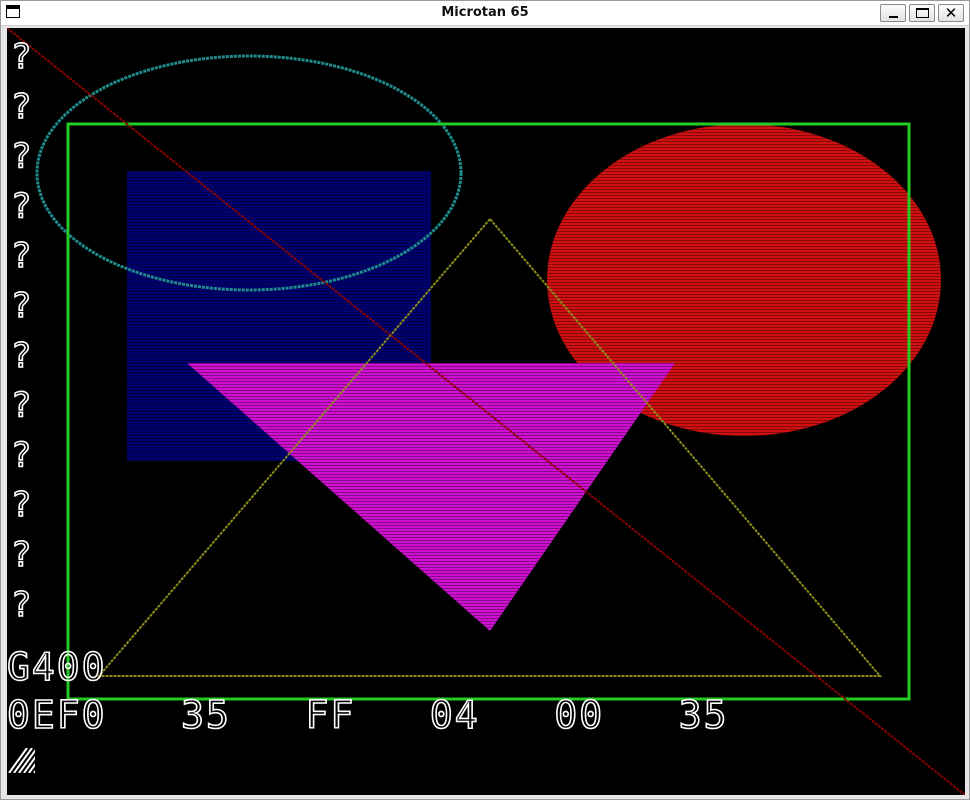 This screenshot has height=800, width=970. I want to click on close-button: ✕, so click(951, 13).